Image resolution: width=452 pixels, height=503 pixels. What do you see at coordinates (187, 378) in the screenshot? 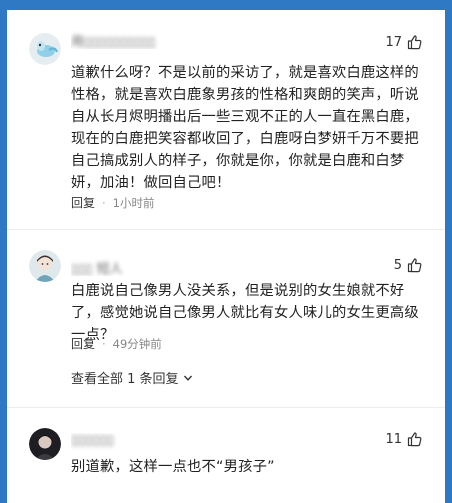
I see `chevron-down-icon` at bounding box center [187, 378].